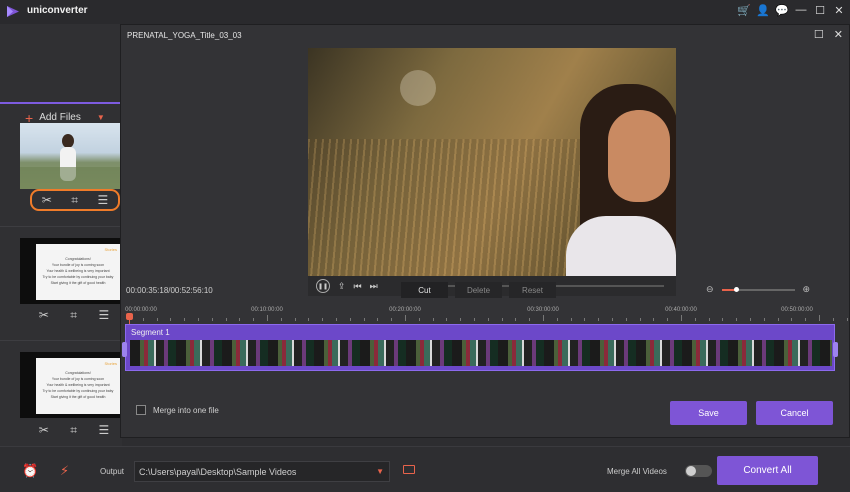  What do you see at coordinates (418, 88) in the screenshot?
I see `bokeh-light` at bounding box center [418, 88].